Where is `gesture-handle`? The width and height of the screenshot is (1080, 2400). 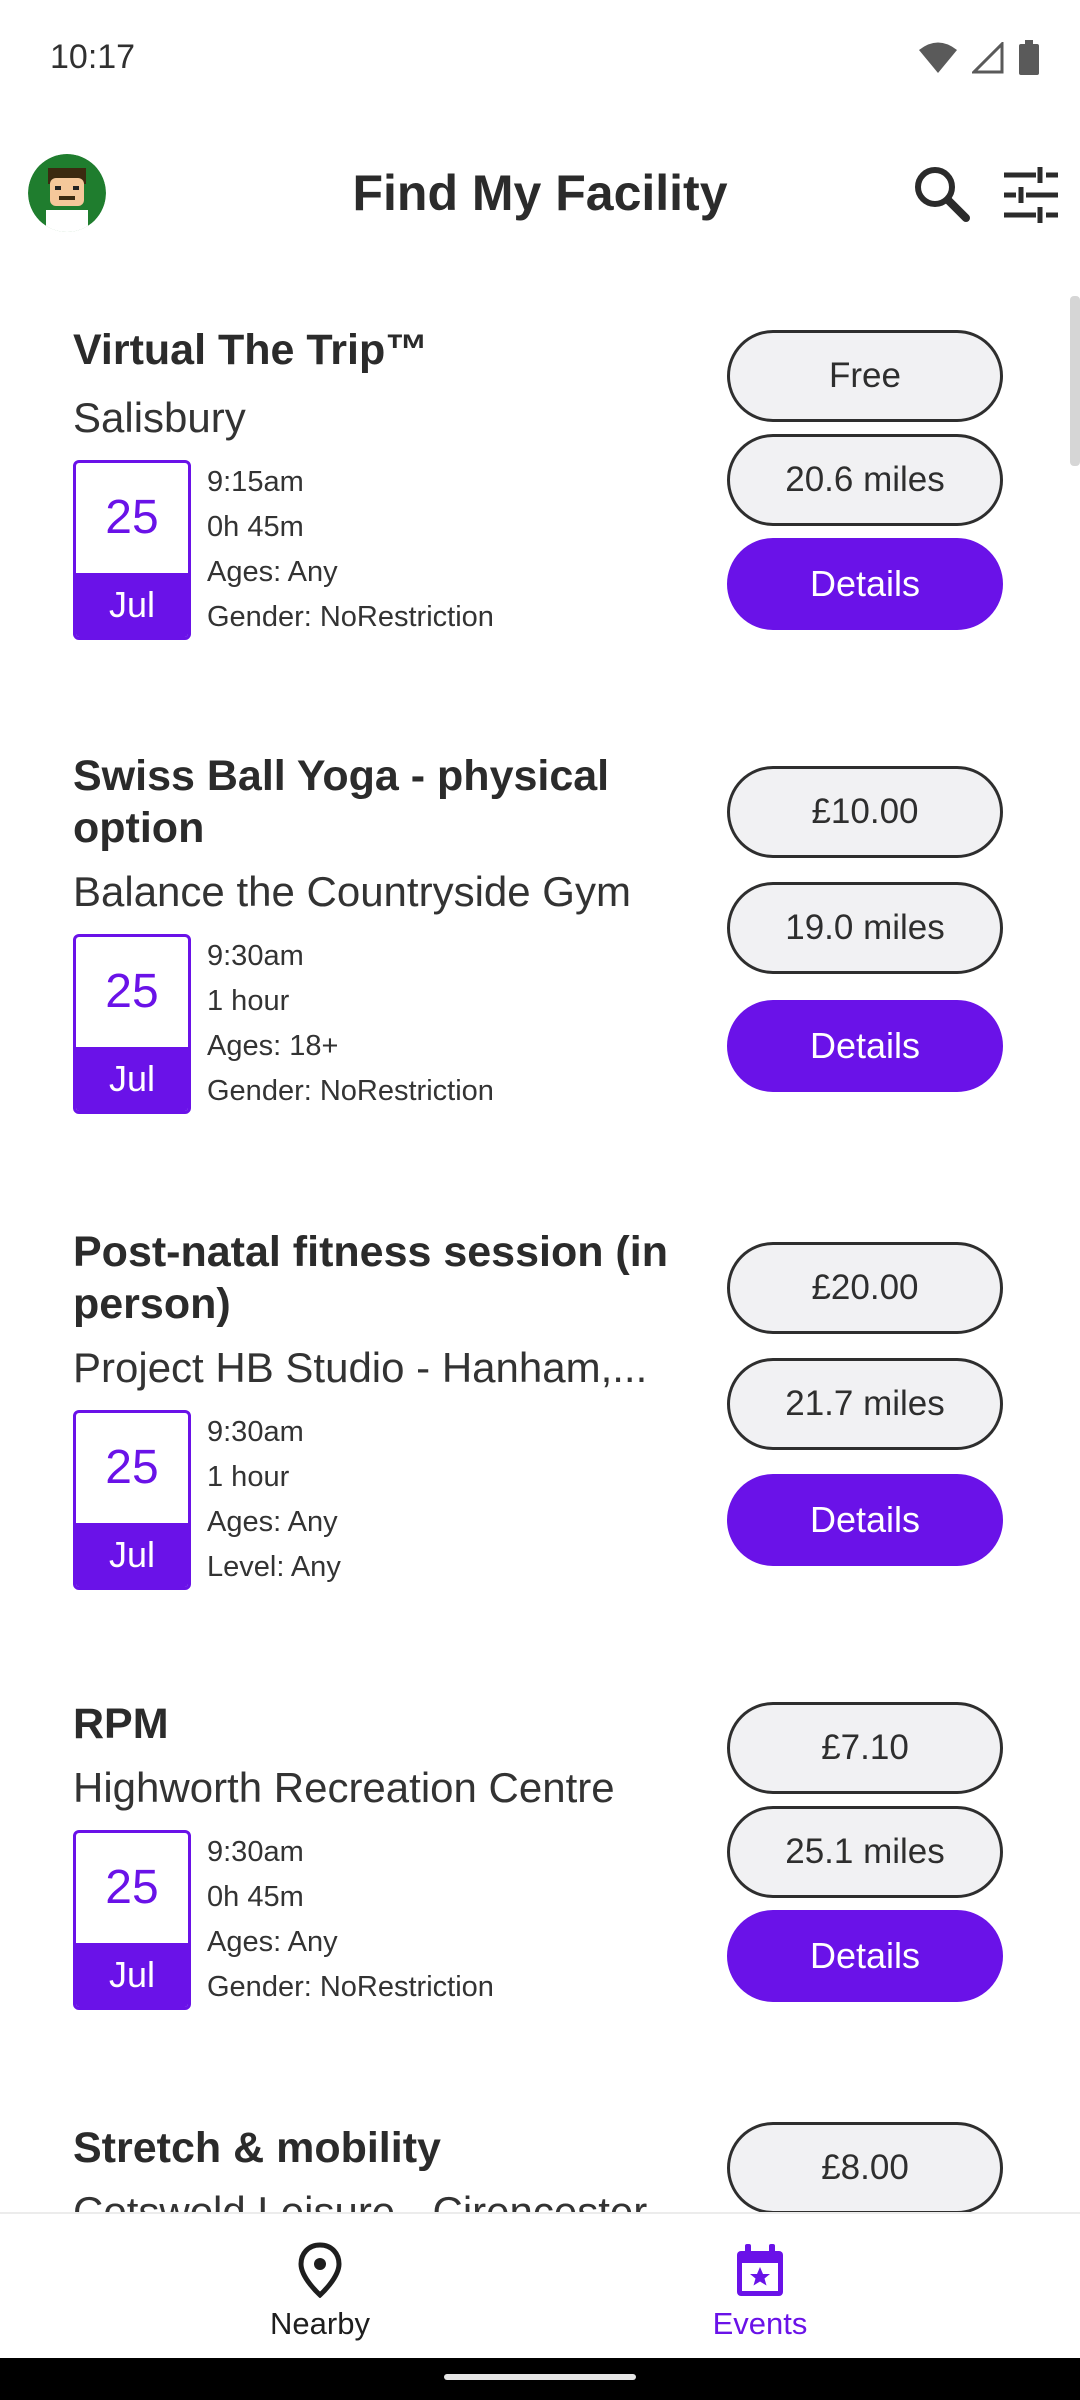
gesture-handle is located at coordinates (540, 2377).